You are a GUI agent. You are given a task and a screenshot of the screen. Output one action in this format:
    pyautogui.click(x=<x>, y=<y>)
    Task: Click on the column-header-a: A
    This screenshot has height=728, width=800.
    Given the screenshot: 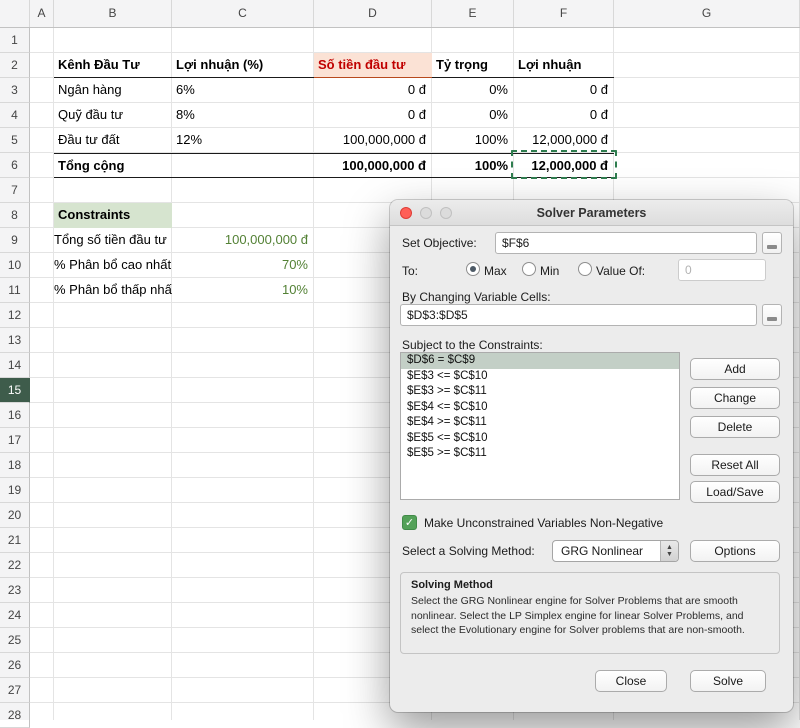 What is the action you would take?
    pyautogui.click(x=42, y=13)
    